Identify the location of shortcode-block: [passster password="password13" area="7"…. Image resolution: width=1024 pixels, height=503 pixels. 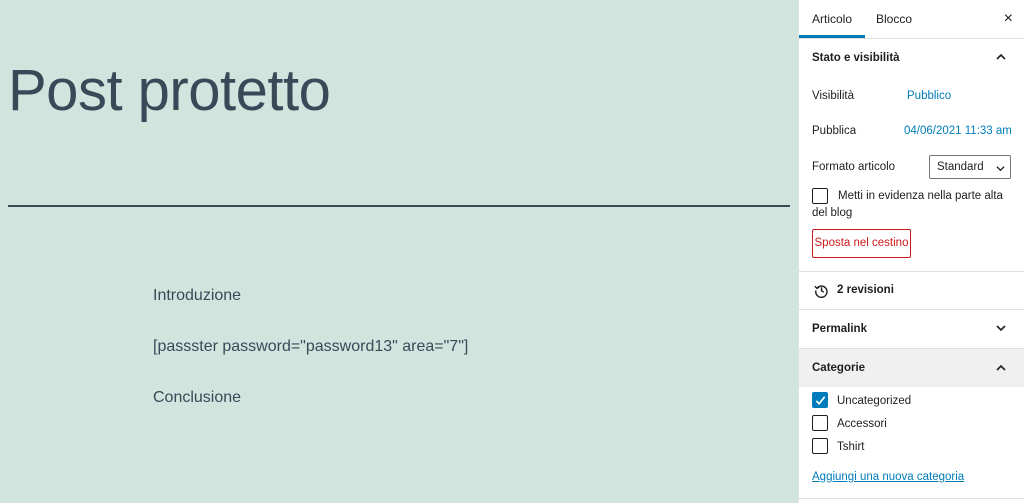
(310, 347).